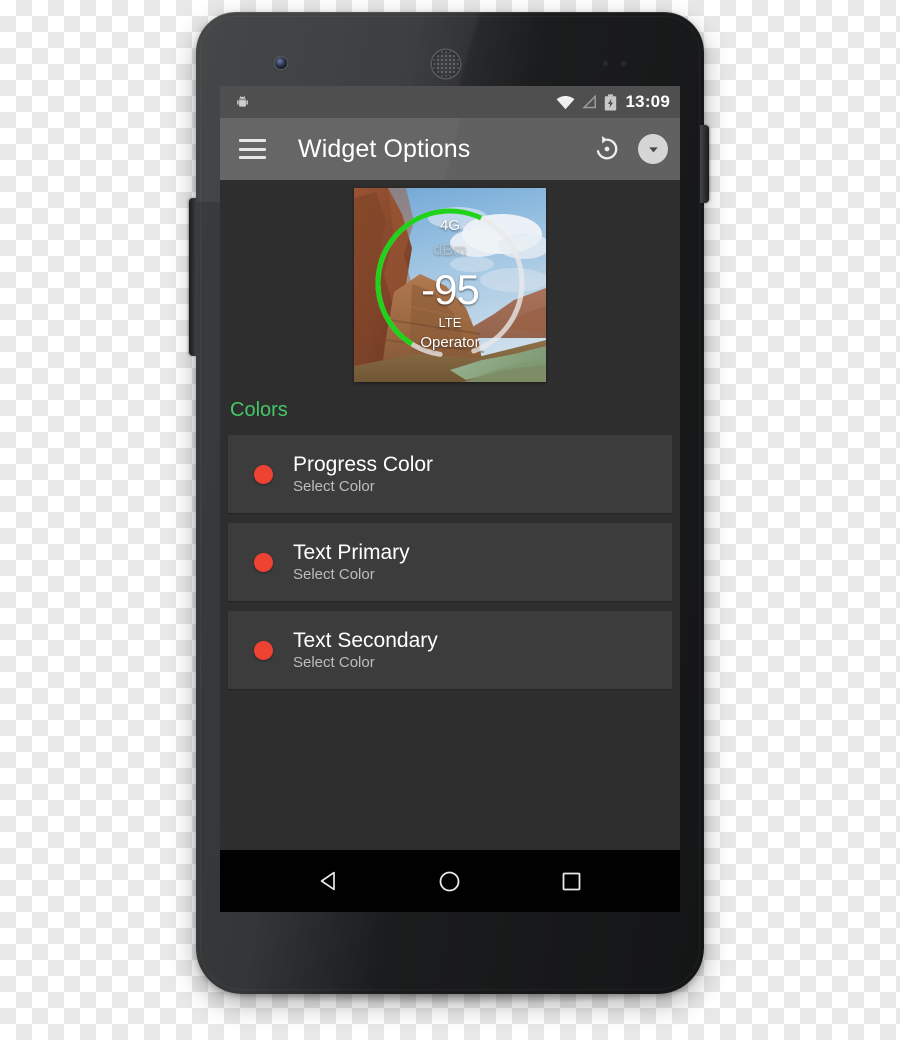 The width and height of the screenshot is (900, 1040). I want to click on list-item-text-primary: Text Primary Select Color, so click(450, 562).